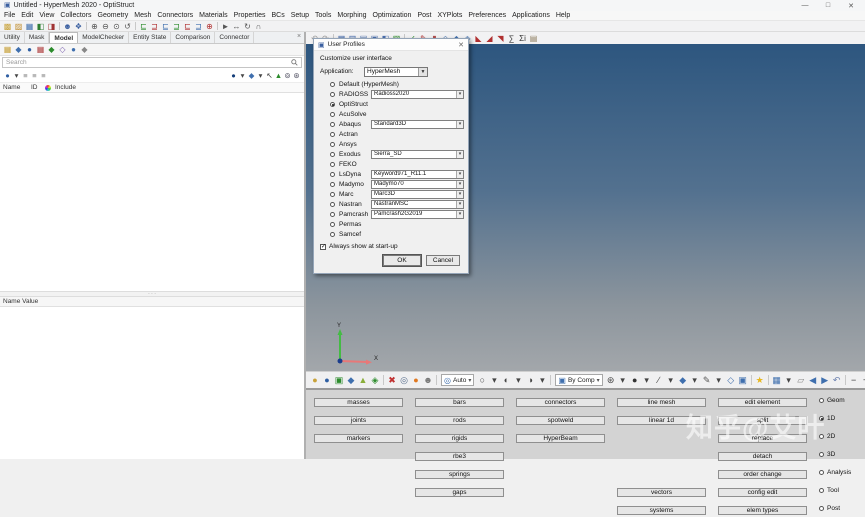  What do you see at coordinates (287, 75) in the screenshot?
I see `glasses-icon: ⊚` at bounding box center [287, 75].